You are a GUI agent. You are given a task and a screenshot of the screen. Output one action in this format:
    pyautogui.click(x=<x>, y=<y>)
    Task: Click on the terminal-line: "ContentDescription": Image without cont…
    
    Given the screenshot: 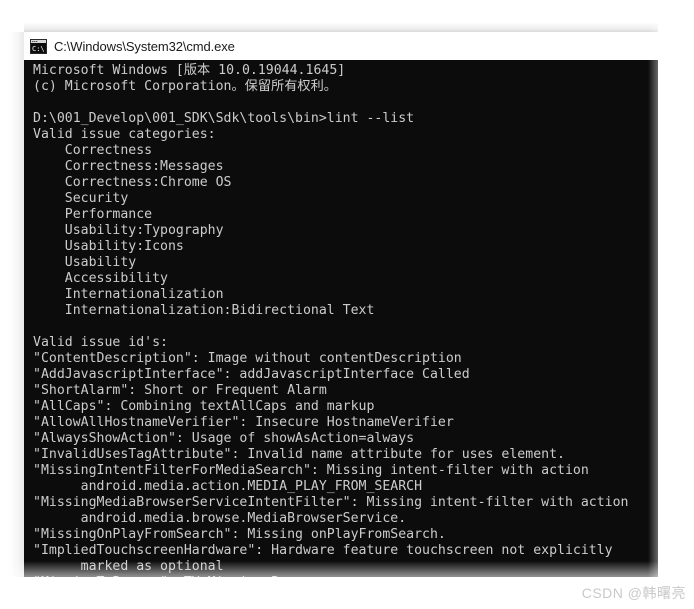 What is the action you would take?
    pyautogui.click(x=247, y=358)
    